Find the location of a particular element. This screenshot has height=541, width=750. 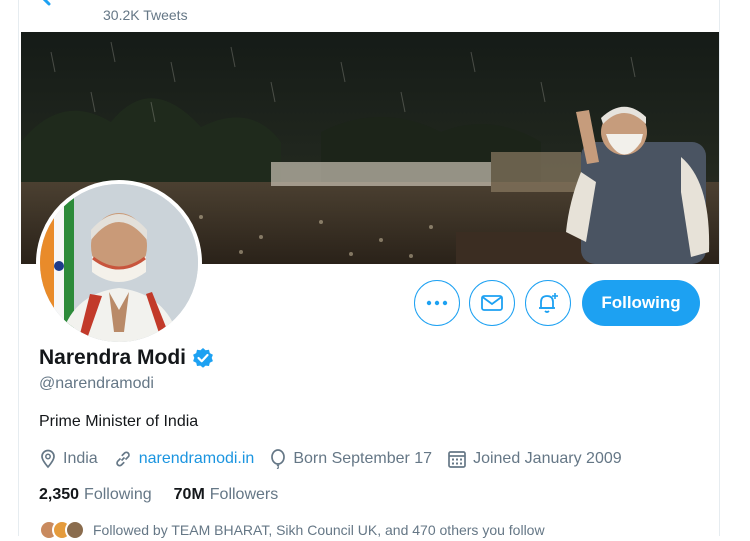

back-arrow-icon is located at coordinates (50, 6).